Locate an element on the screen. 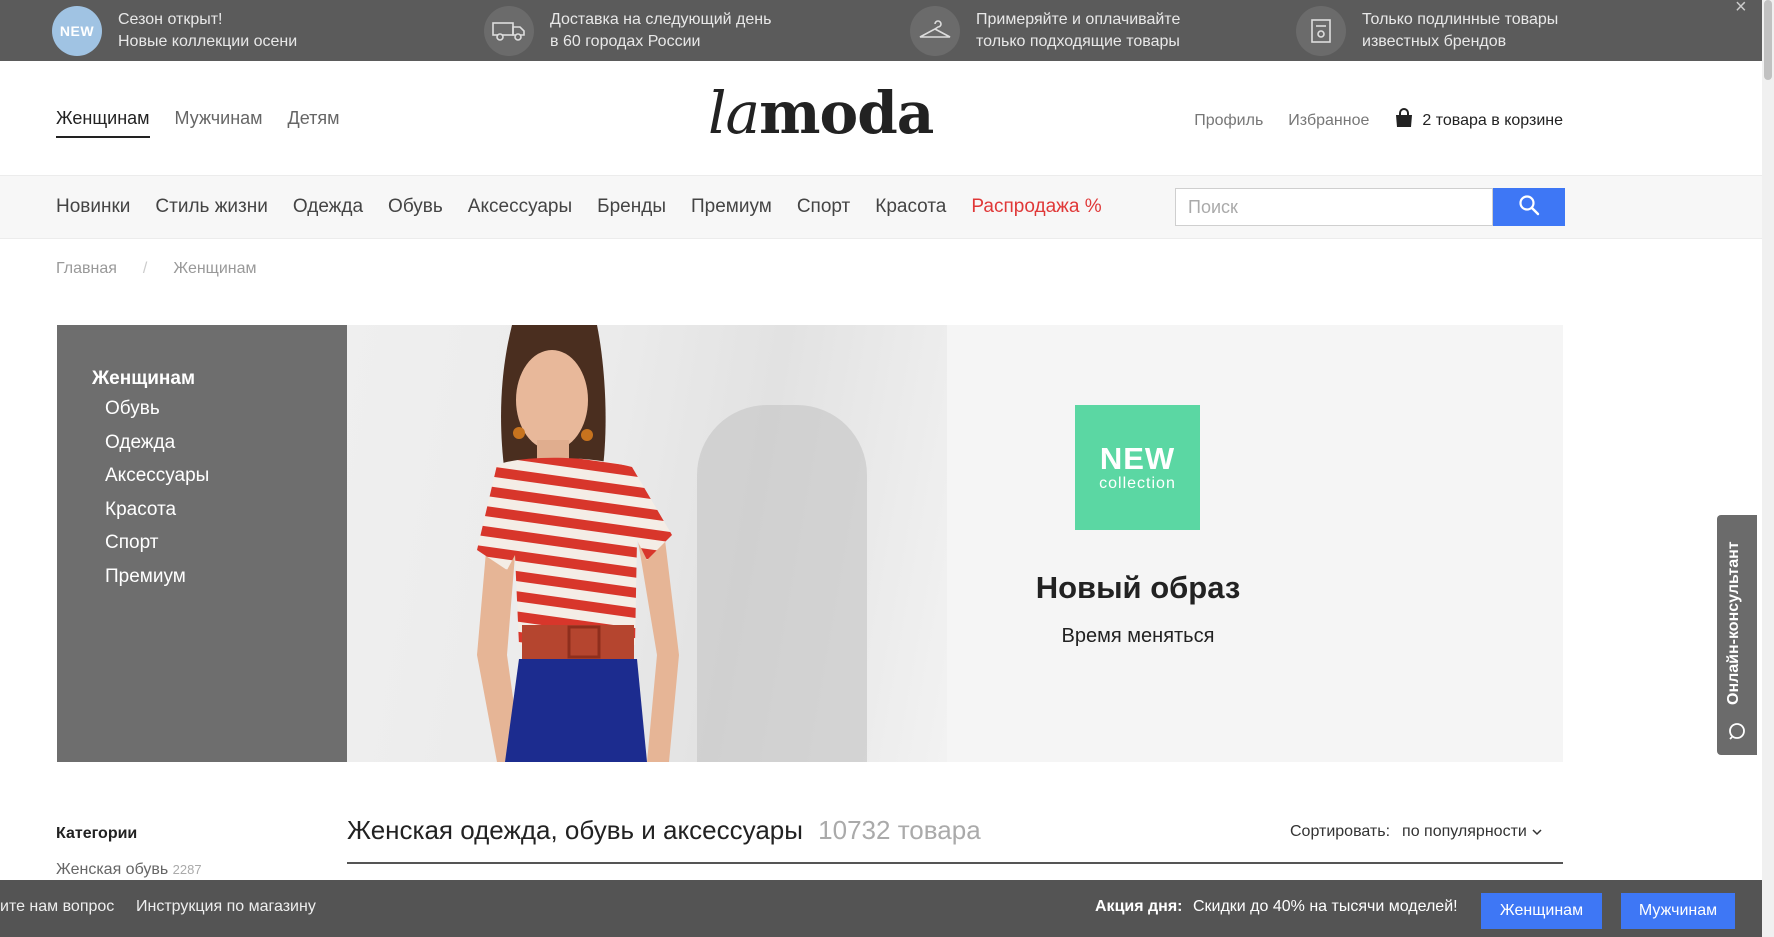  men-button: Мужчинам is located at coordinates (1678, 911).